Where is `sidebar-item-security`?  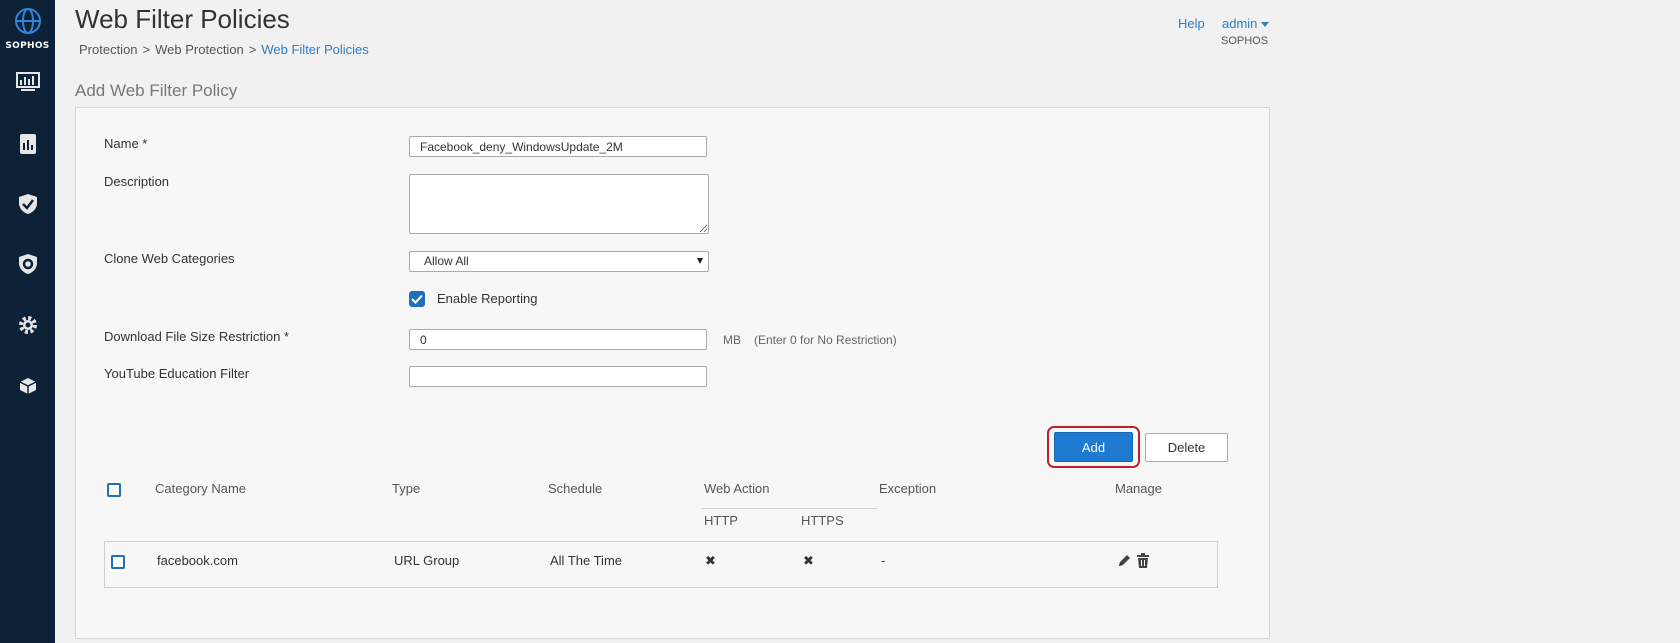
sidebar-item-security is located at coordinates (28, 264).